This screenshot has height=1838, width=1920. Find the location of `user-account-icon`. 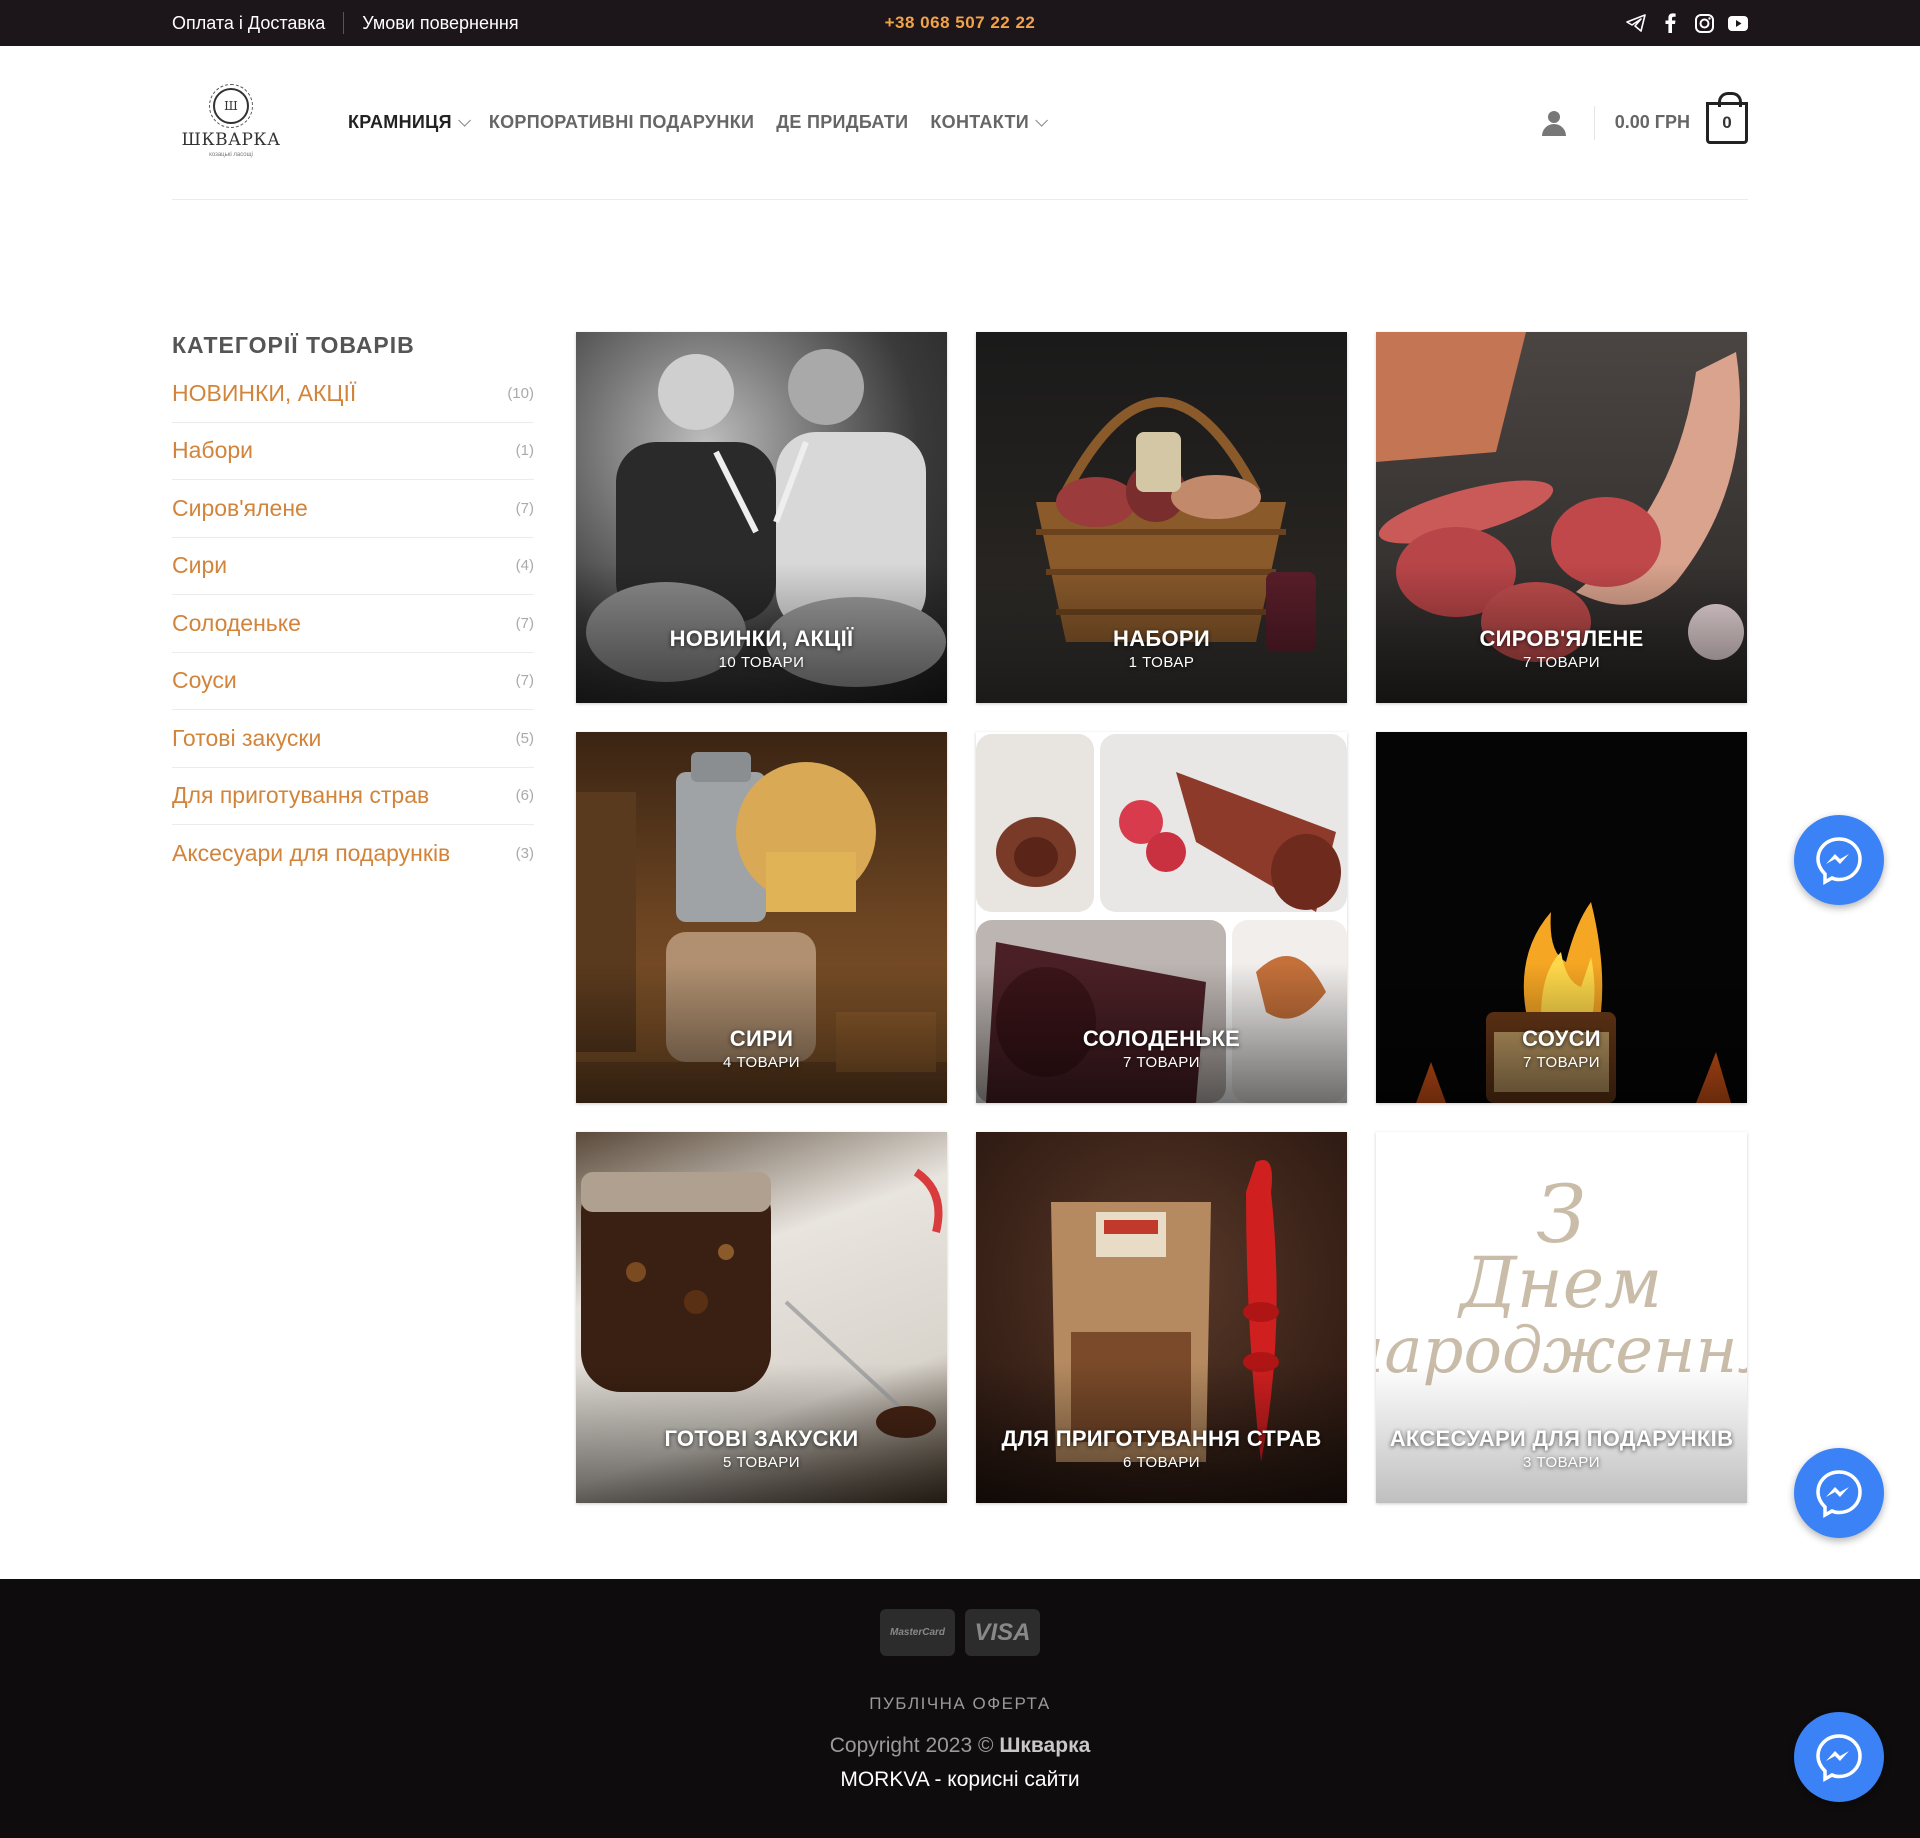

user-account-icon is located at coordinates (1554, 123).